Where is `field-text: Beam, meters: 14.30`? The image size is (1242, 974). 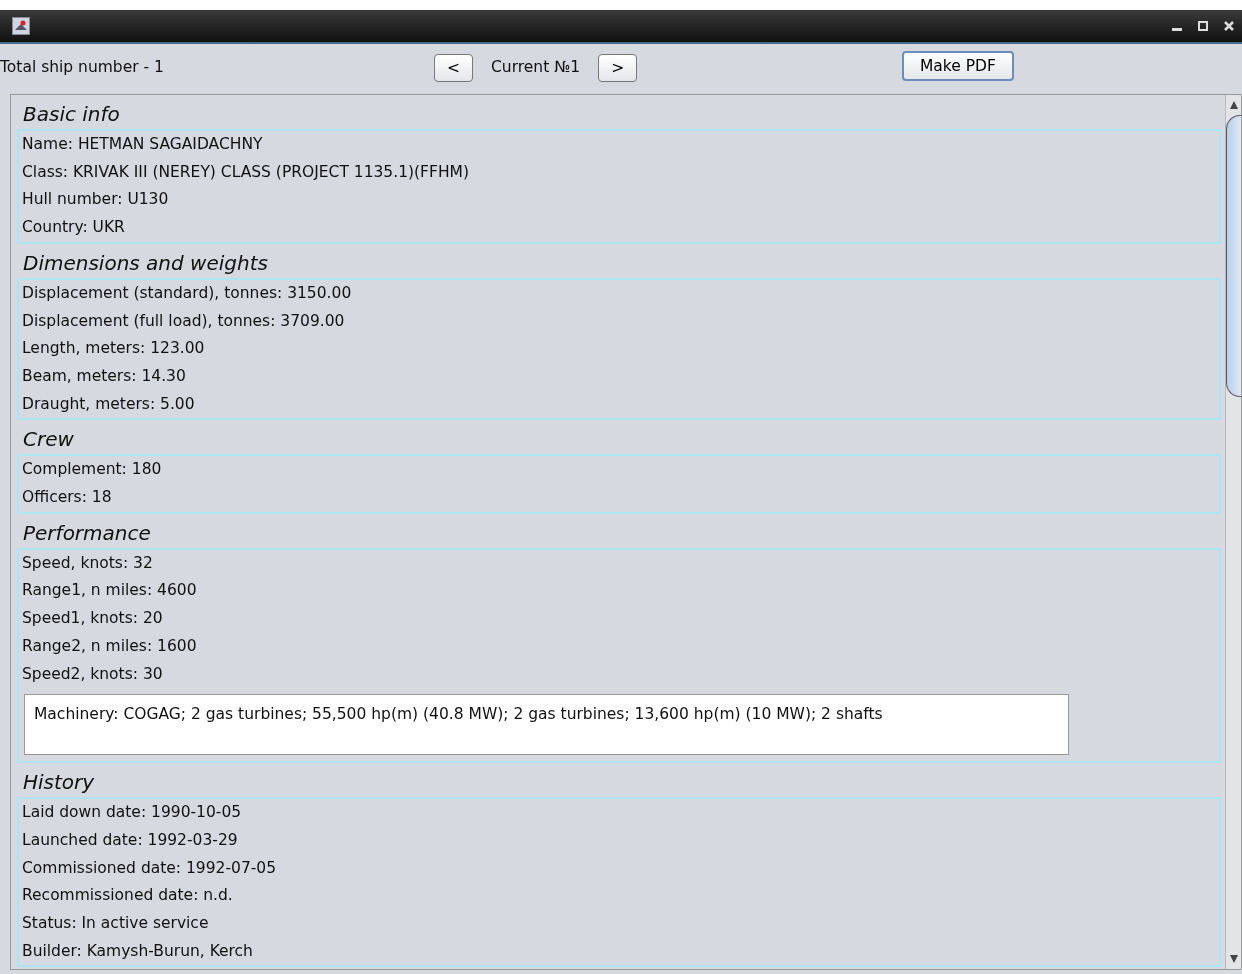
field-text: Beam, meters: 14.30 is located at coordinates (104, 376).